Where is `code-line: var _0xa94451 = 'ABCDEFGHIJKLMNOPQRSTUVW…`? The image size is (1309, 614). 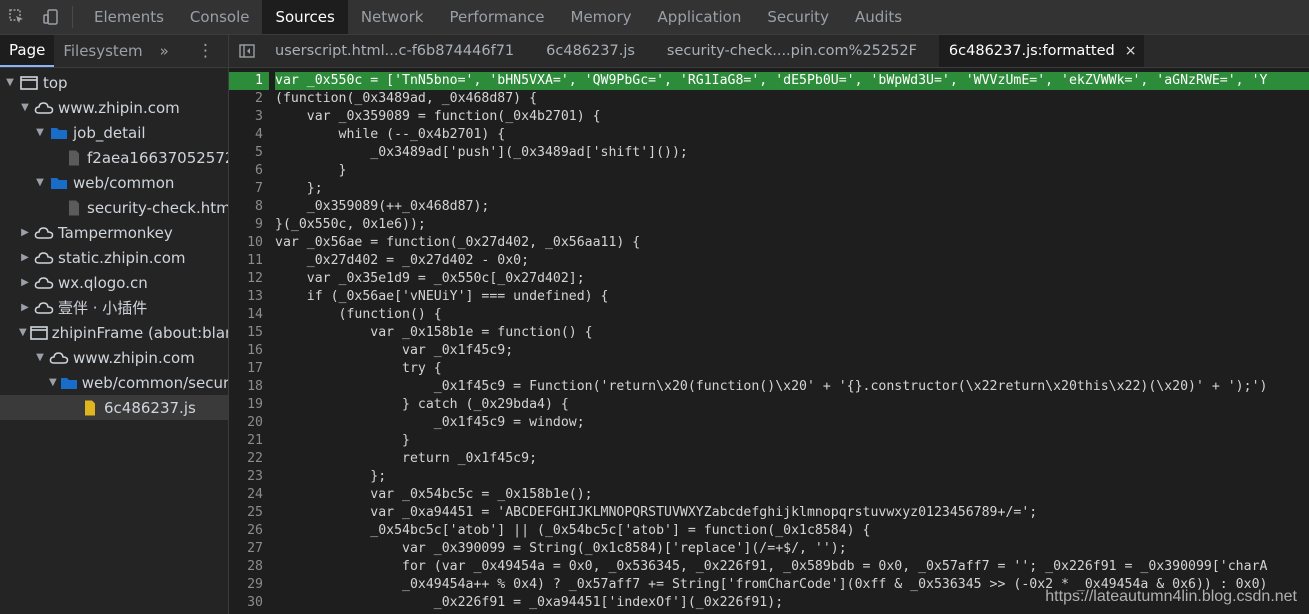 code-line: var _0xa94451 = 'ABCDEFGHIJKLMNOPQRSTUVW… is located at coordinates (792, 513).